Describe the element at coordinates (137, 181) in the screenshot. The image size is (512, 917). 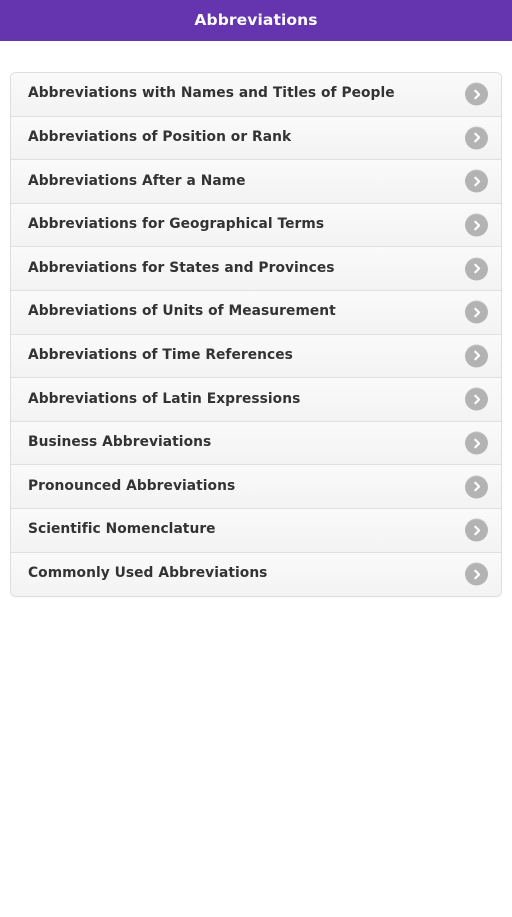
I see `list-item-label: Abbreviations After a Name` at that location.